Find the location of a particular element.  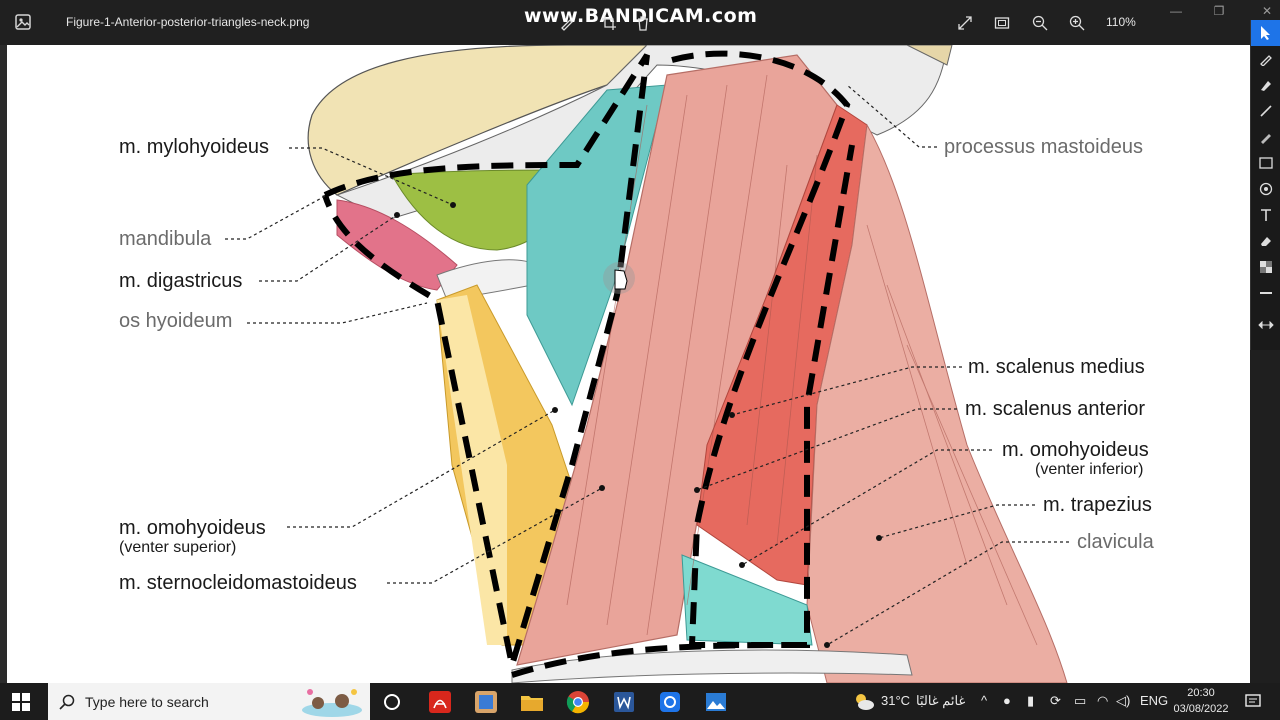

clock-time: 20:30 is located at coordinates (1201, 693).